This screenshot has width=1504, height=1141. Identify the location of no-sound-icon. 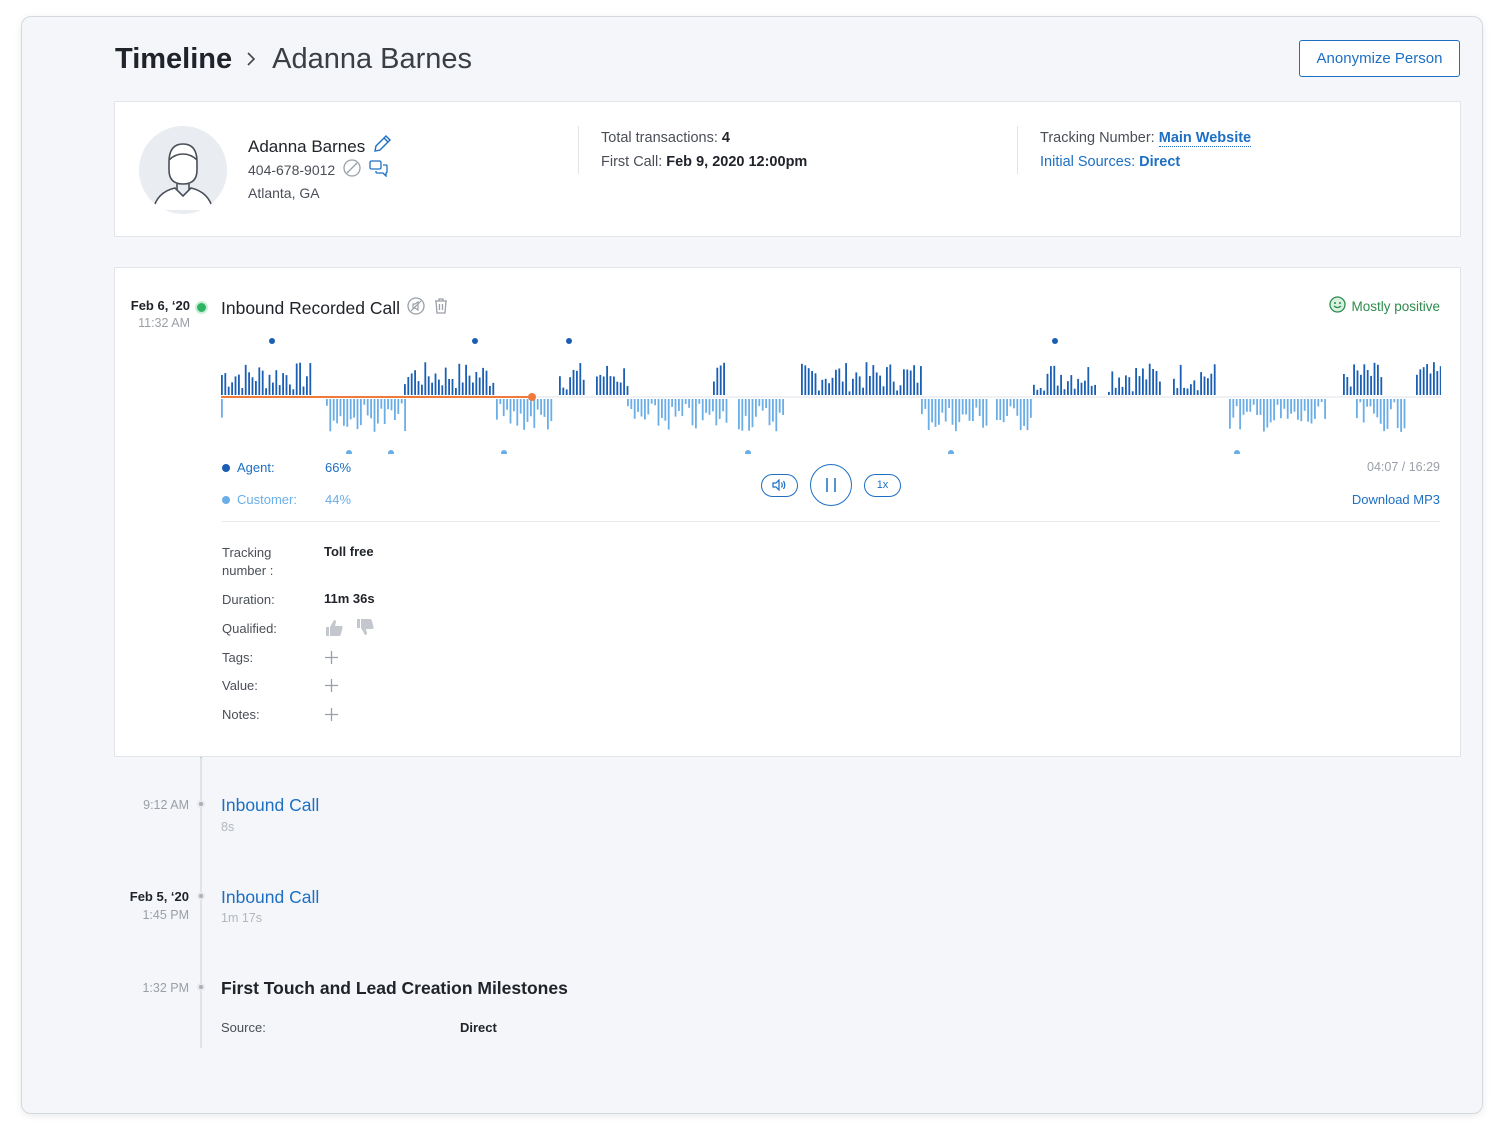
(416, 308).